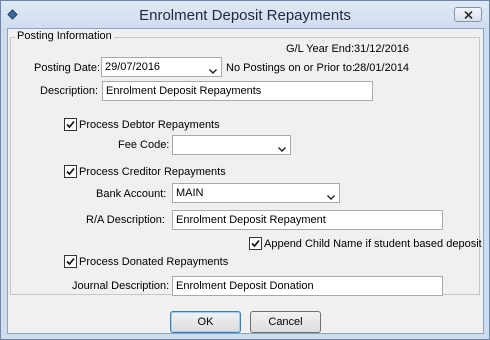 The width and height of the screenshot is (490, 340). I want to click on close-button, so click(468, 14).